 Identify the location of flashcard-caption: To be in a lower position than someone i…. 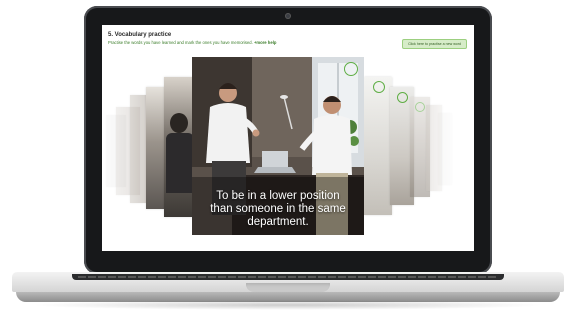
(278, 209).